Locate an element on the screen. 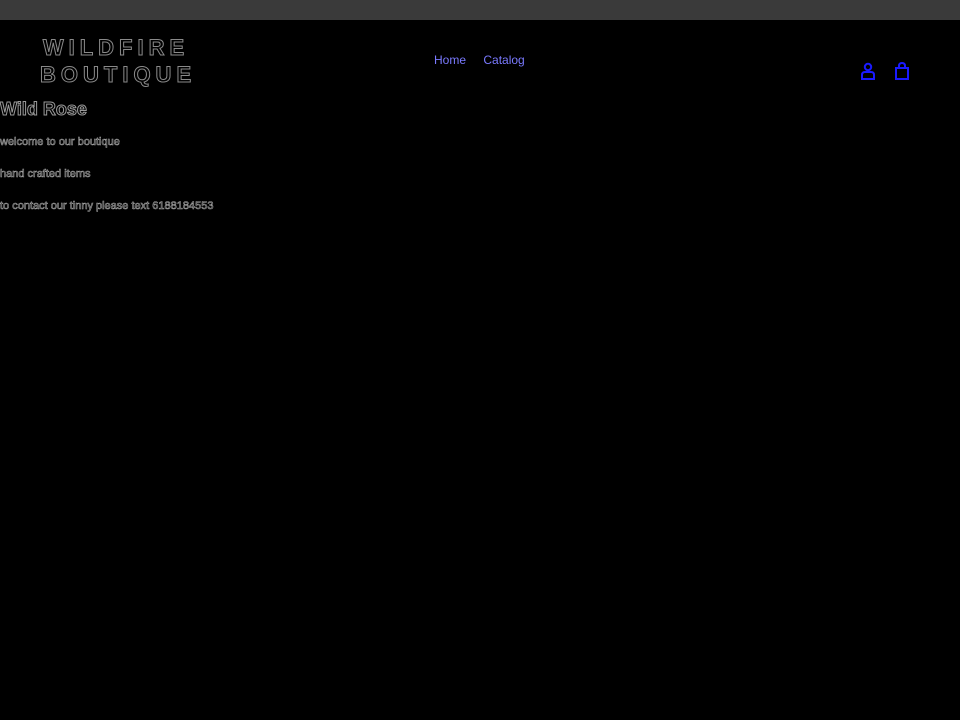 The height and width of the screenshot is (720, 960). header-icons is located at coordinates (885, 71).